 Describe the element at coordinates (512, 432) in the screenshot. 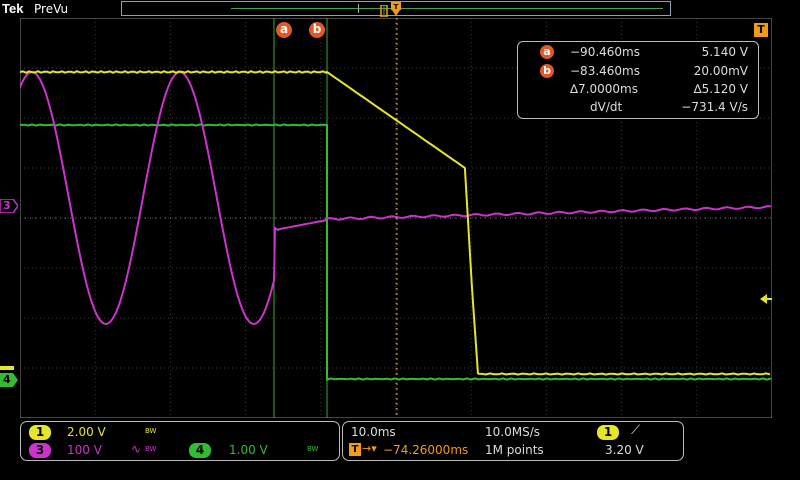

I see `sample-rate: 10.0MS/s` at that location.